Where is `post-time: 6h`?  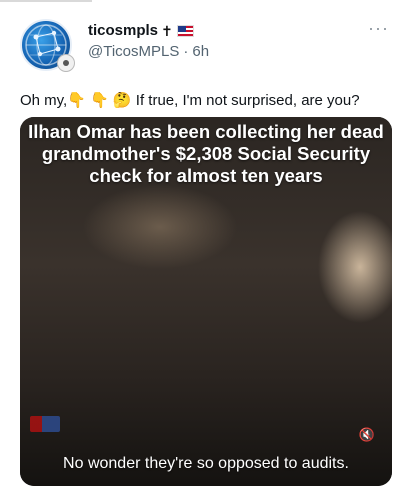 post-time: 6h is located at coordinates (200, 51).